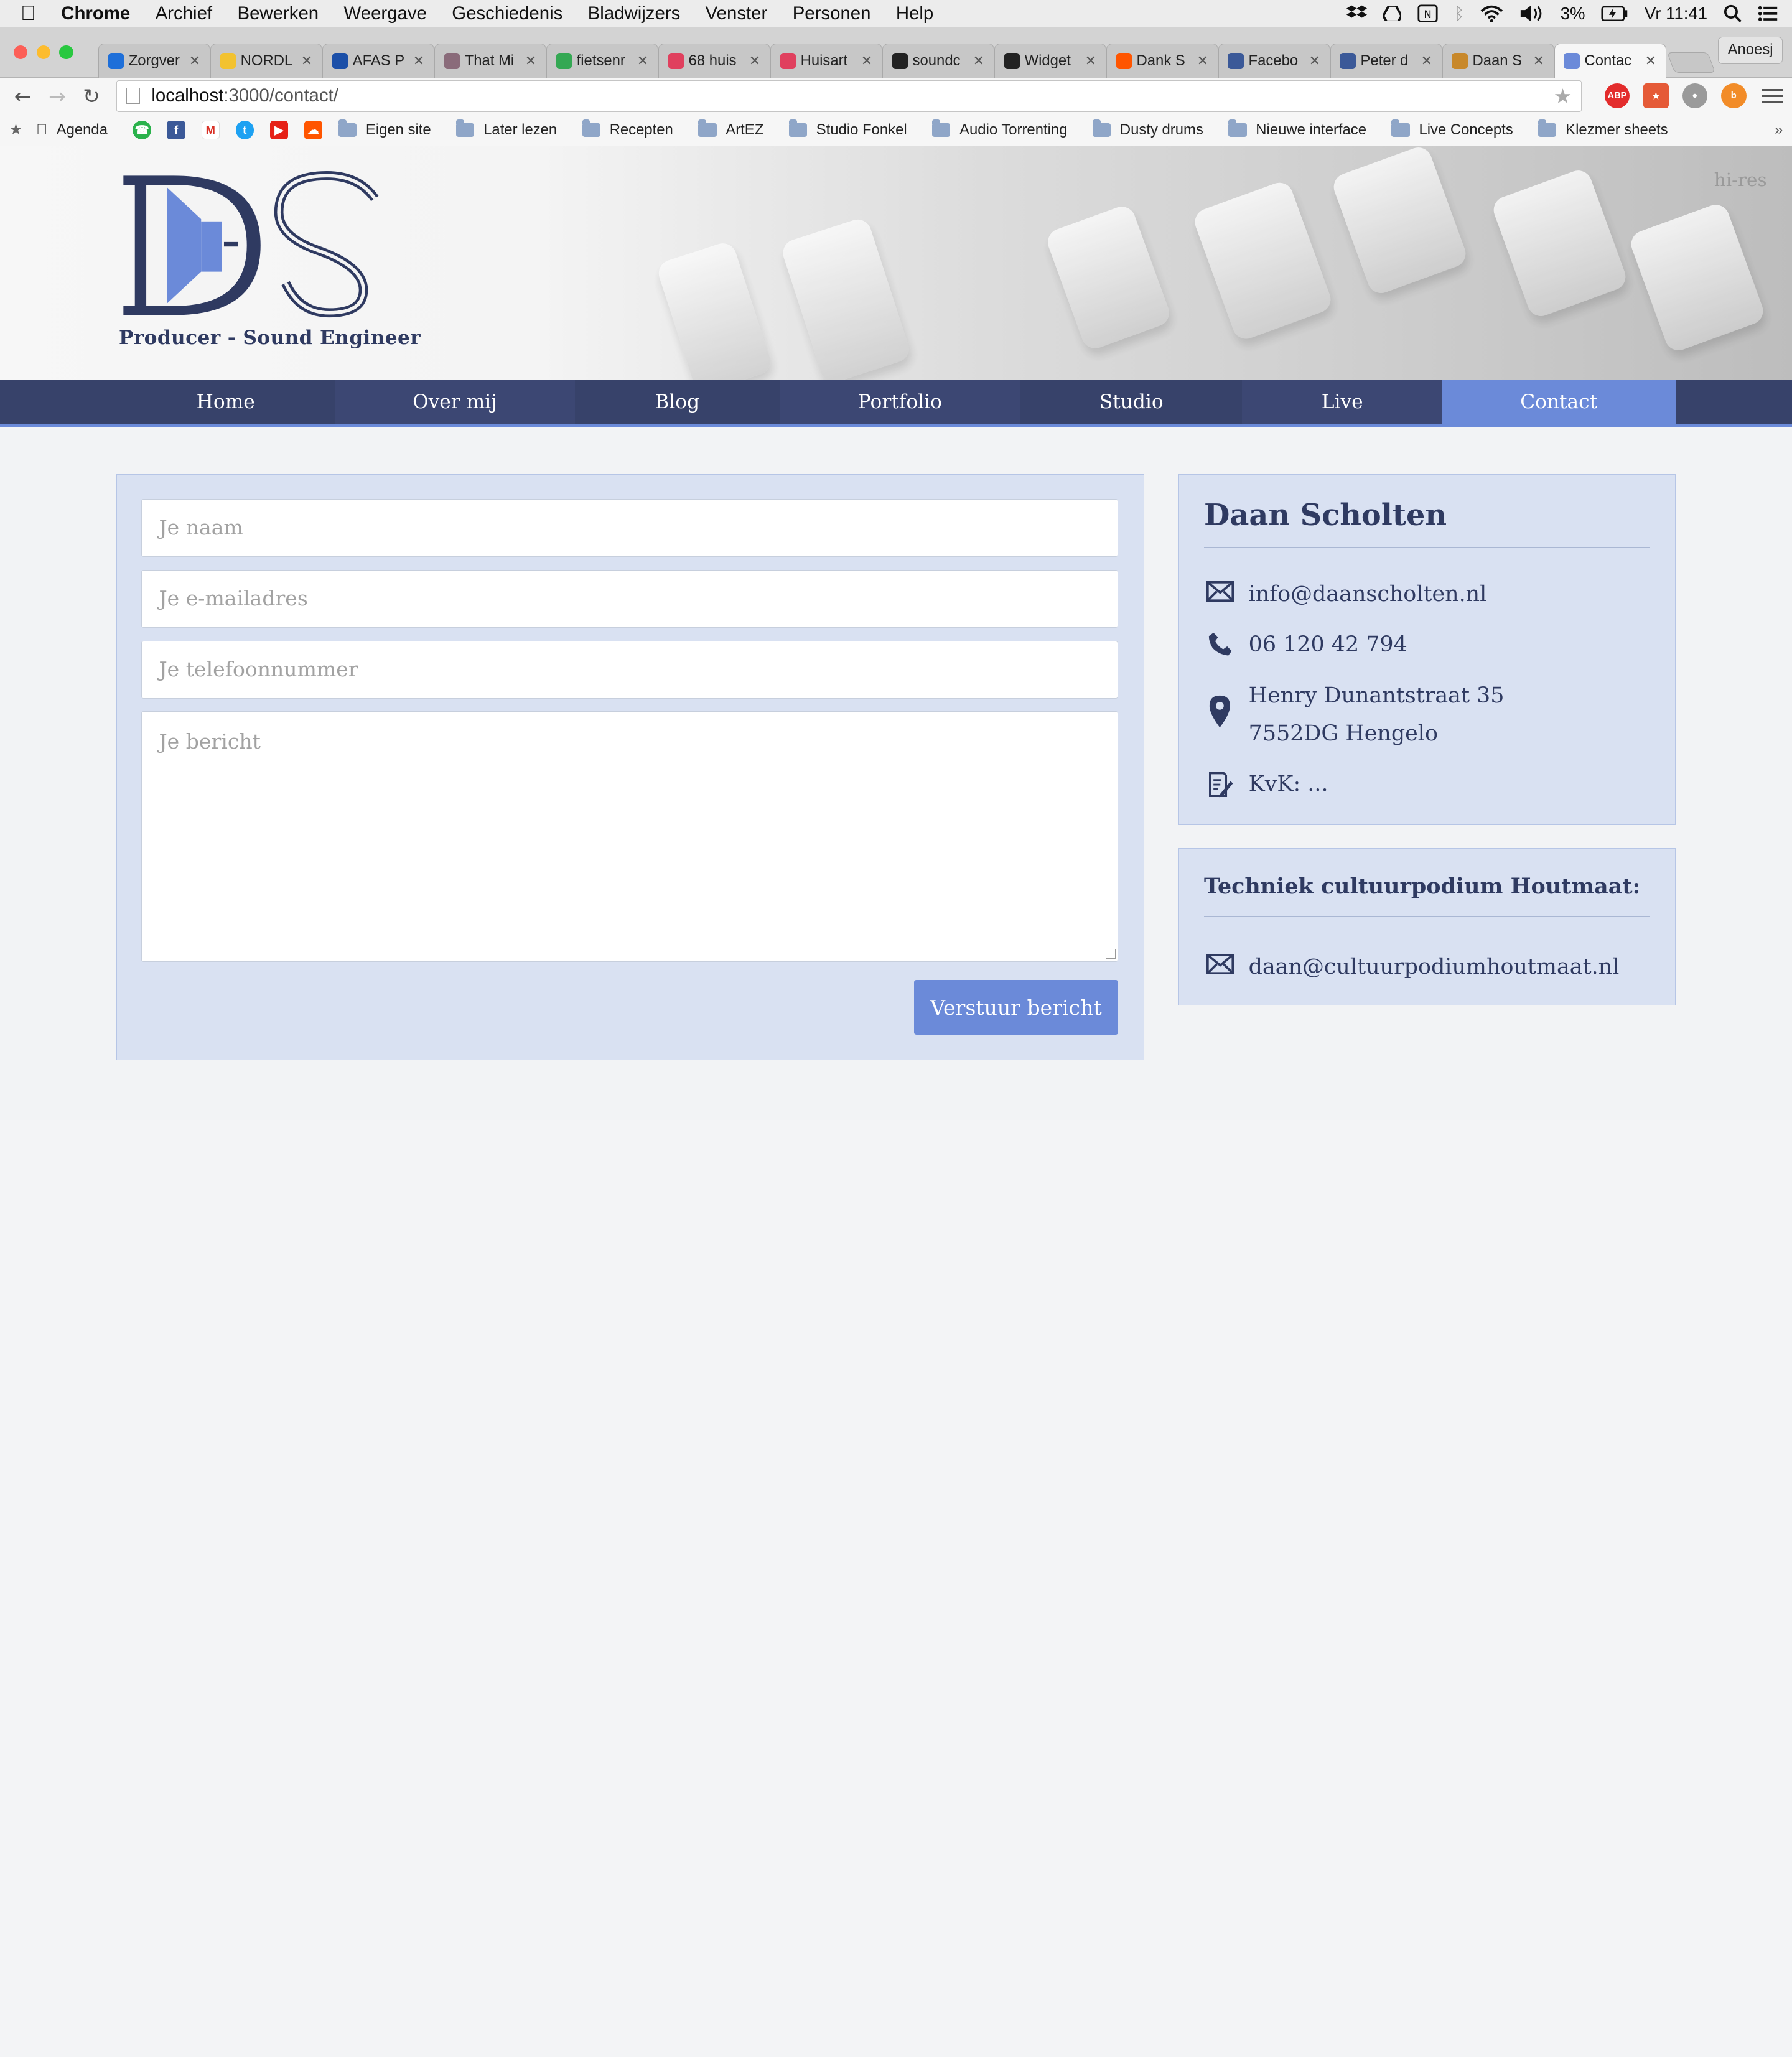  Describe the element at coordinates (730, 129) in the screenshot. I see `bookmark-folder: ArtEZ` at that location.